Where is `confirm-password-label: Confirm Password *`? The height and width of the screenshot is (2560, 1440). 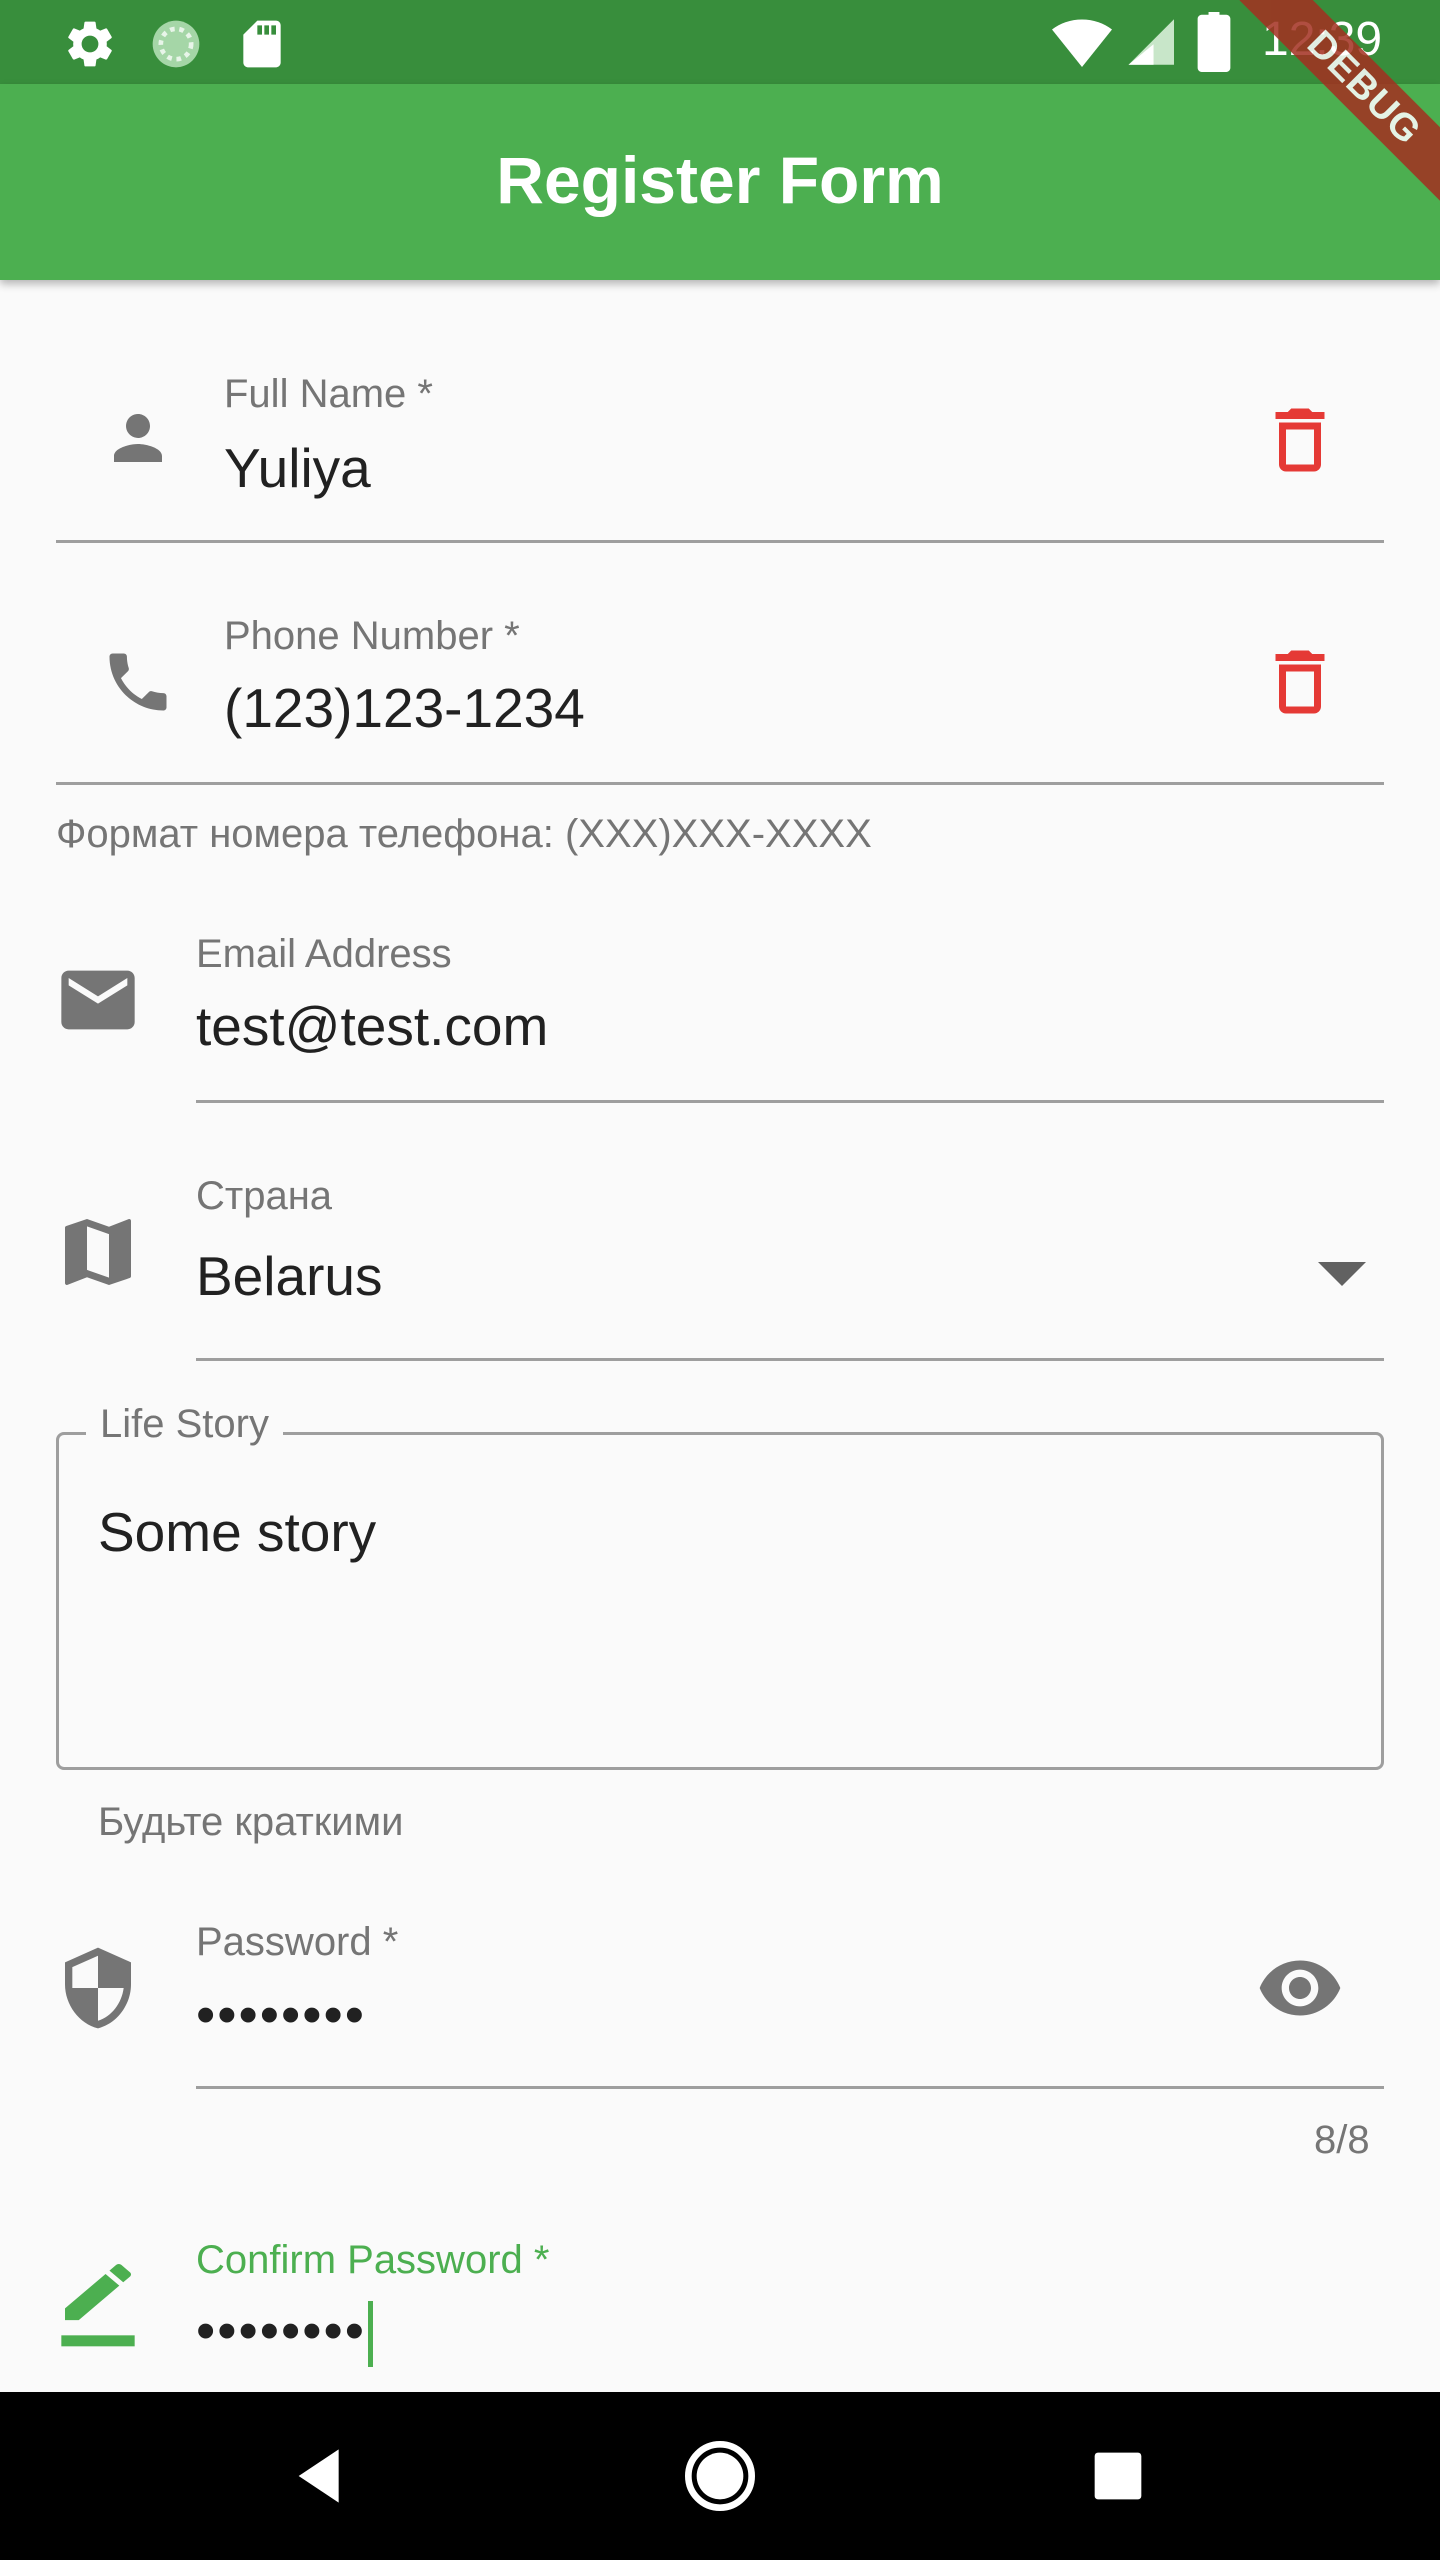 confirm-password-label: Confirm Password * is located at coordinates (373, 2260).